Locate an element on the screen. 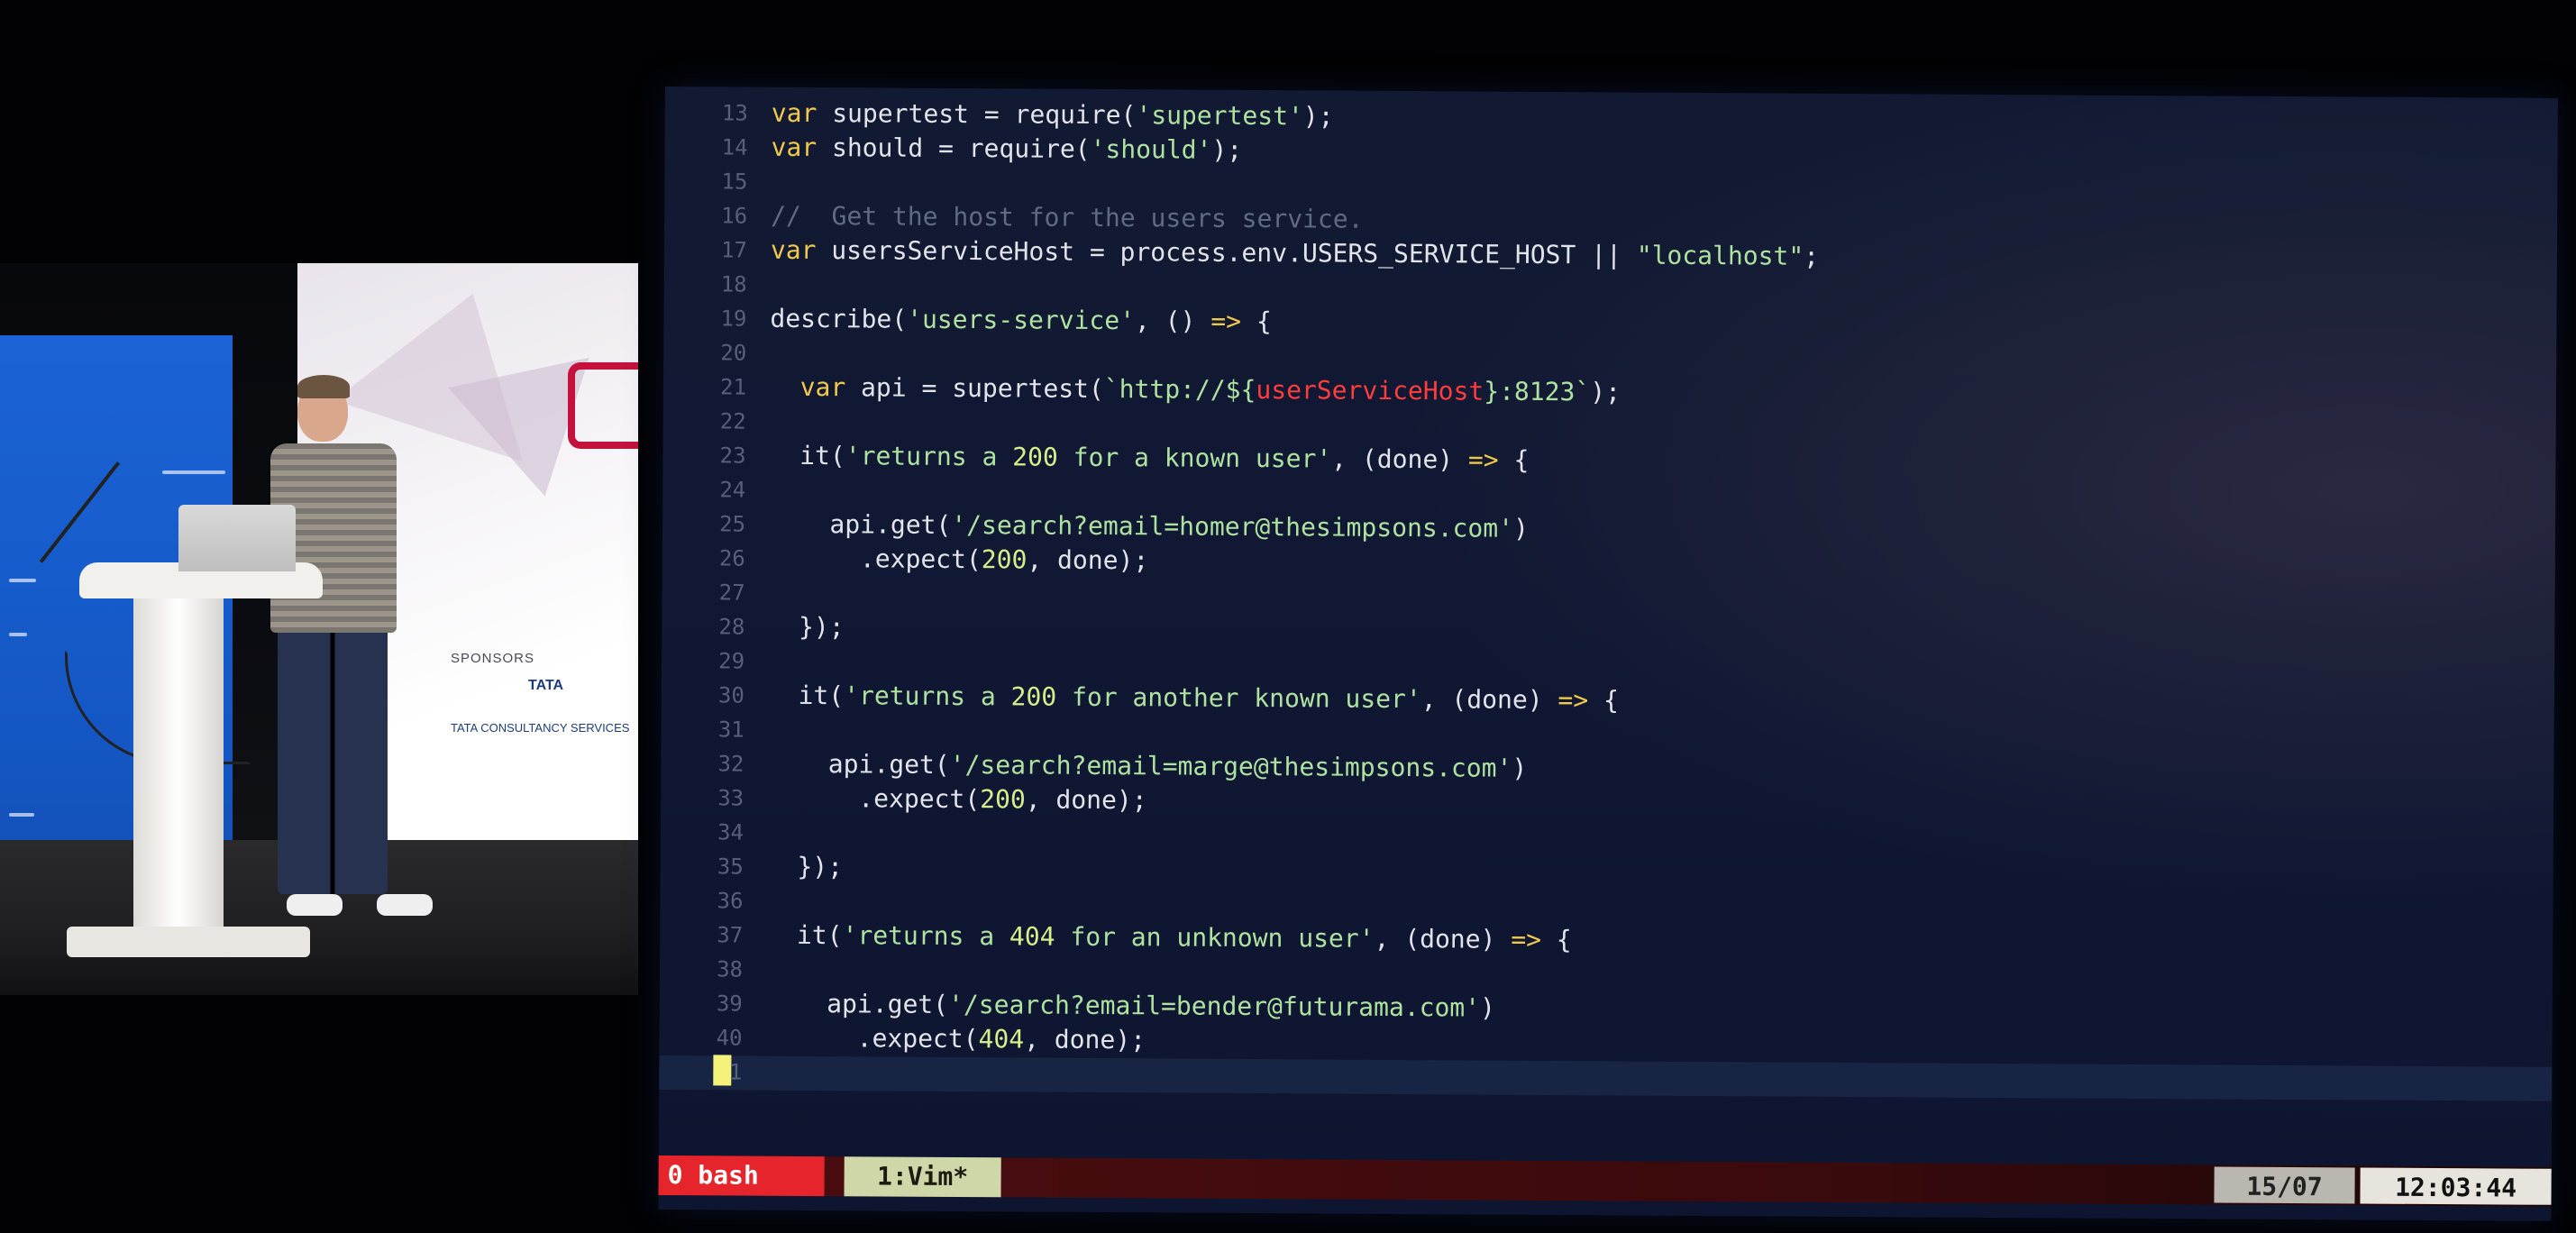  line-number: 18 is located at coordinates (733, 284).